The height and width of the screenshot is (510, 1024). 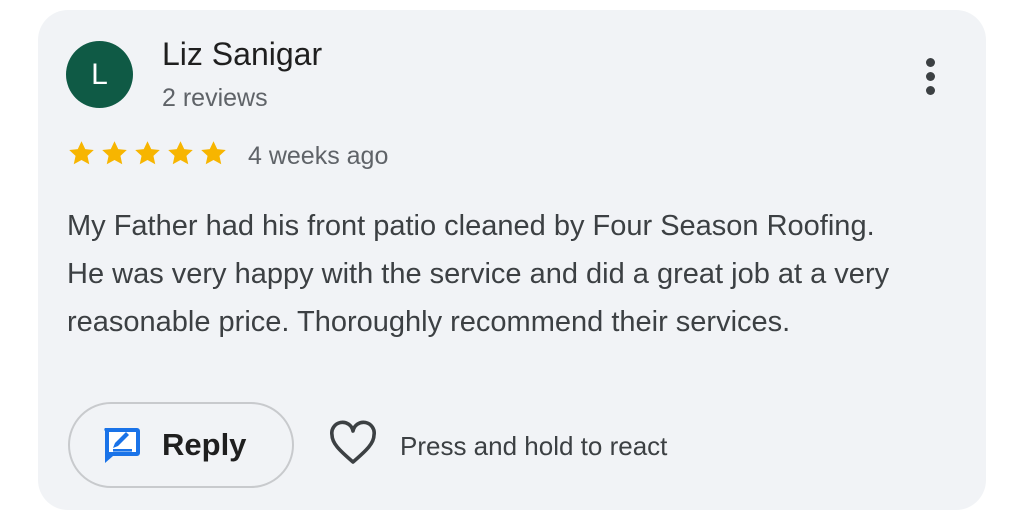 I want to click on author-name: Liz Sanigar, so click(x=242, y=54).